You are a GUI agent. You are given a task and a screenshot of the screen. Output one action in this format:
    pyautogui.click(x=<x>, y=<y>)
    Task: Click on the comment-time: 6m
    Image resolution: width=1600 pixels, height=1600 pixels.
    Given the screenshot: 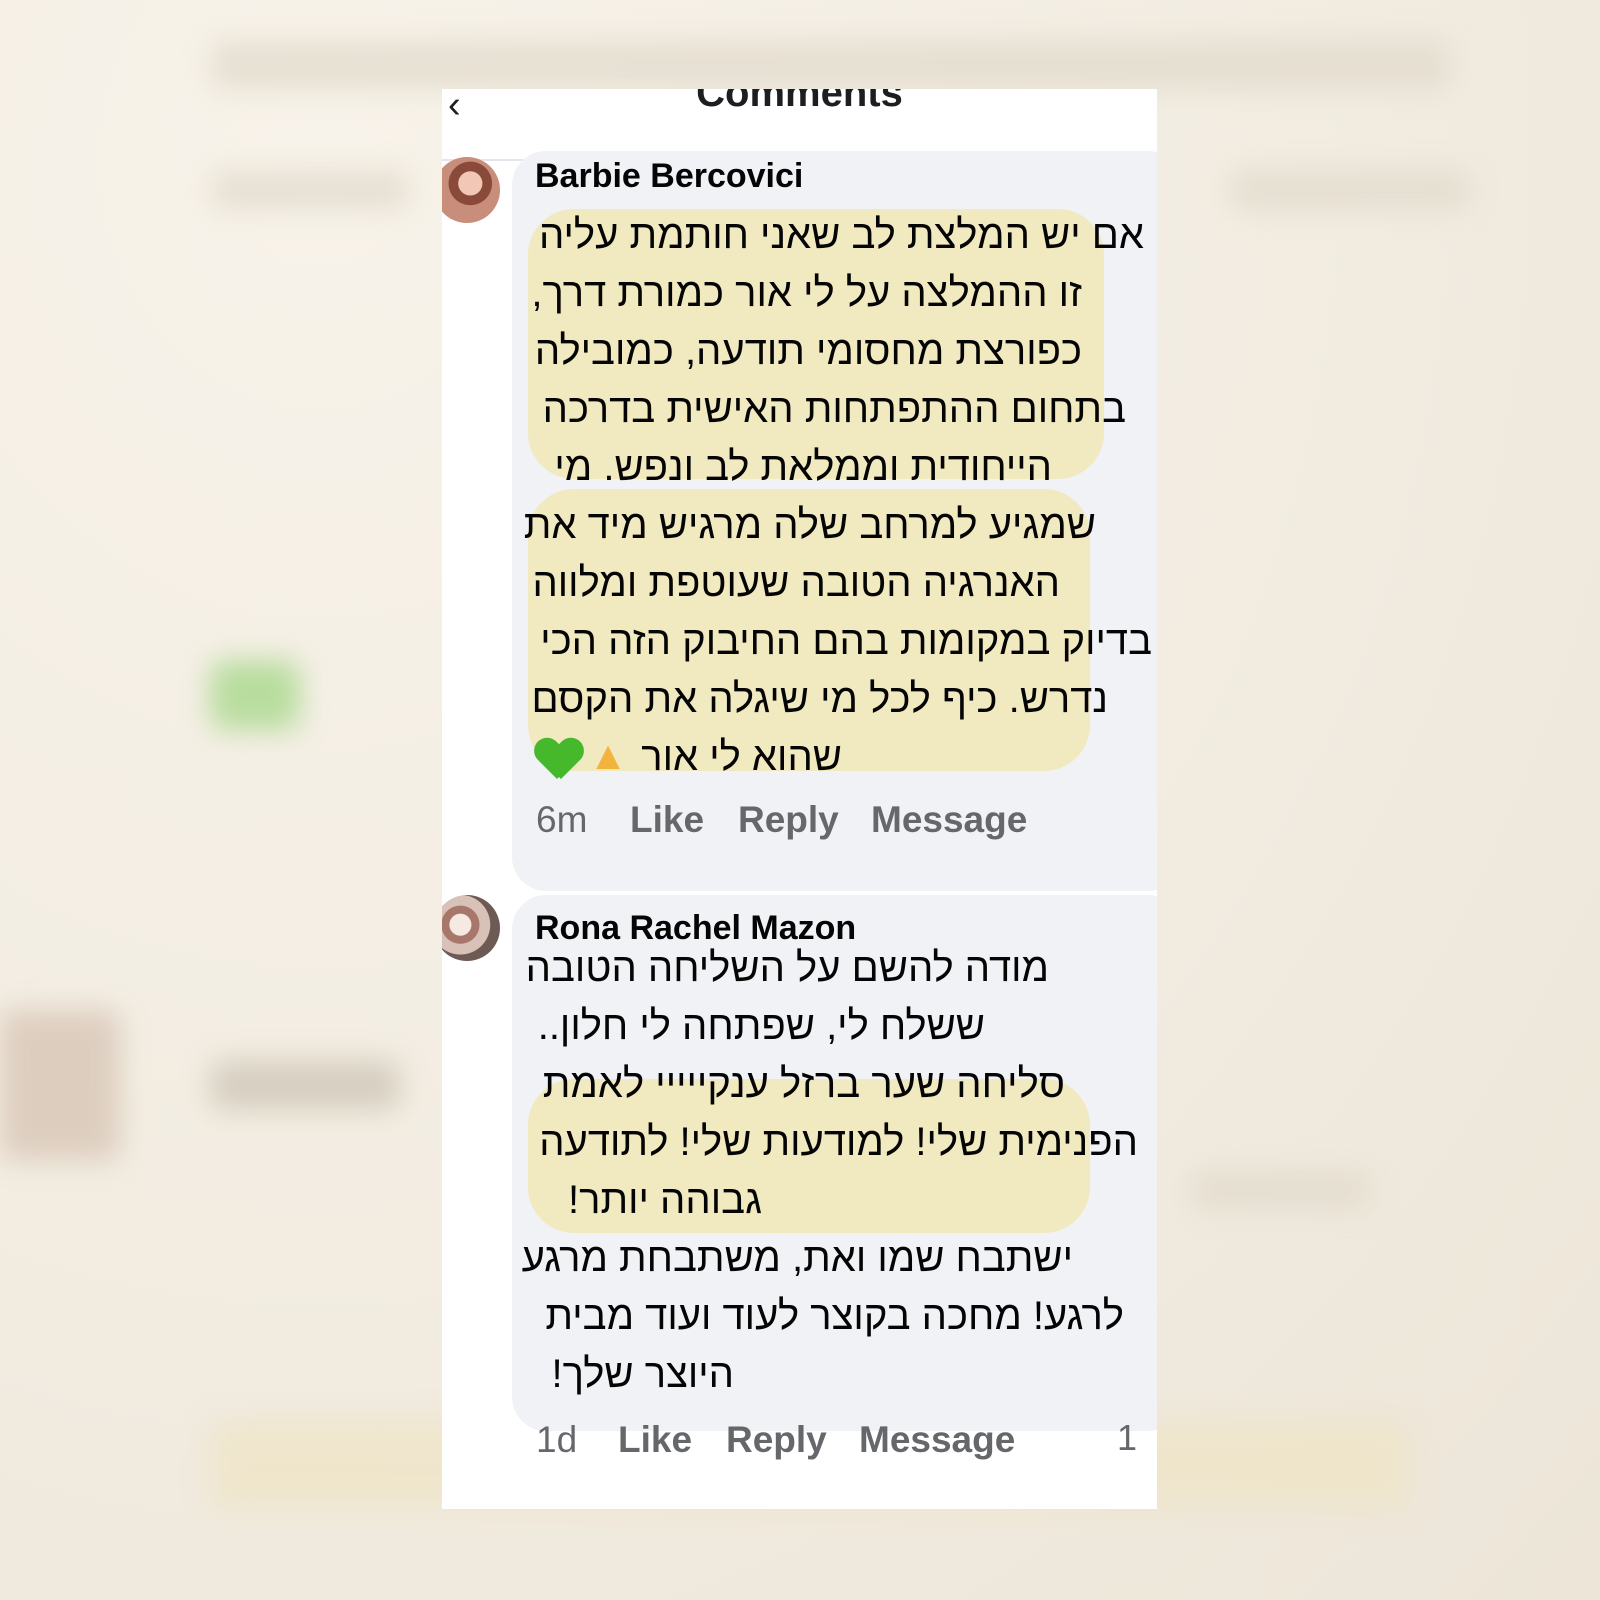 What is the action you would take?
    pyautogui.click(x=562, y=819)
    